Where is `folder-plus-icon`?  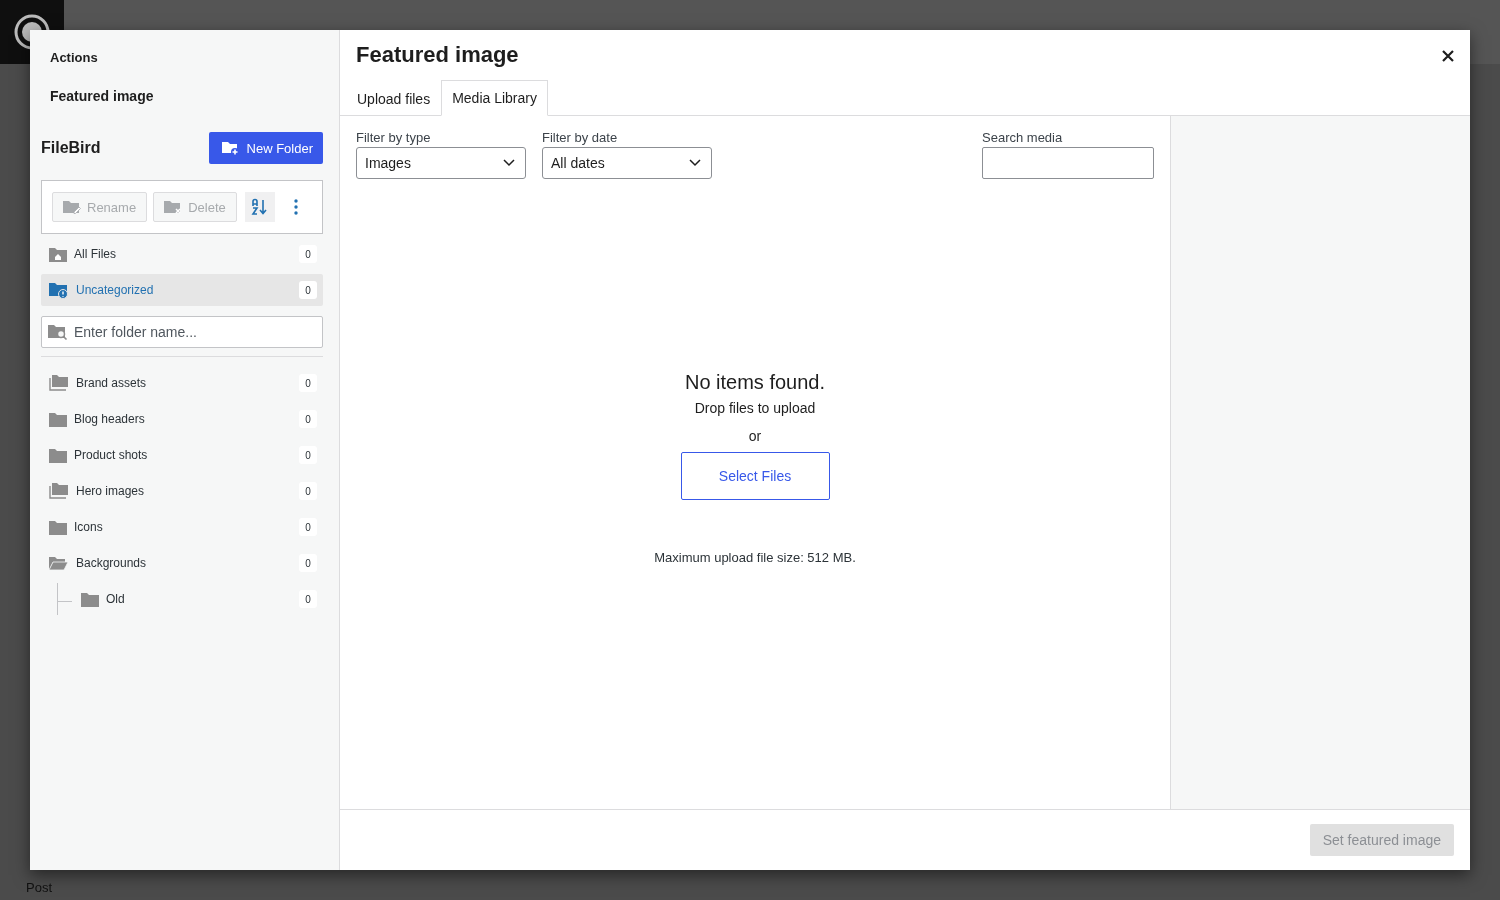 folder-plus-icon is located at coordinates (229, 148).